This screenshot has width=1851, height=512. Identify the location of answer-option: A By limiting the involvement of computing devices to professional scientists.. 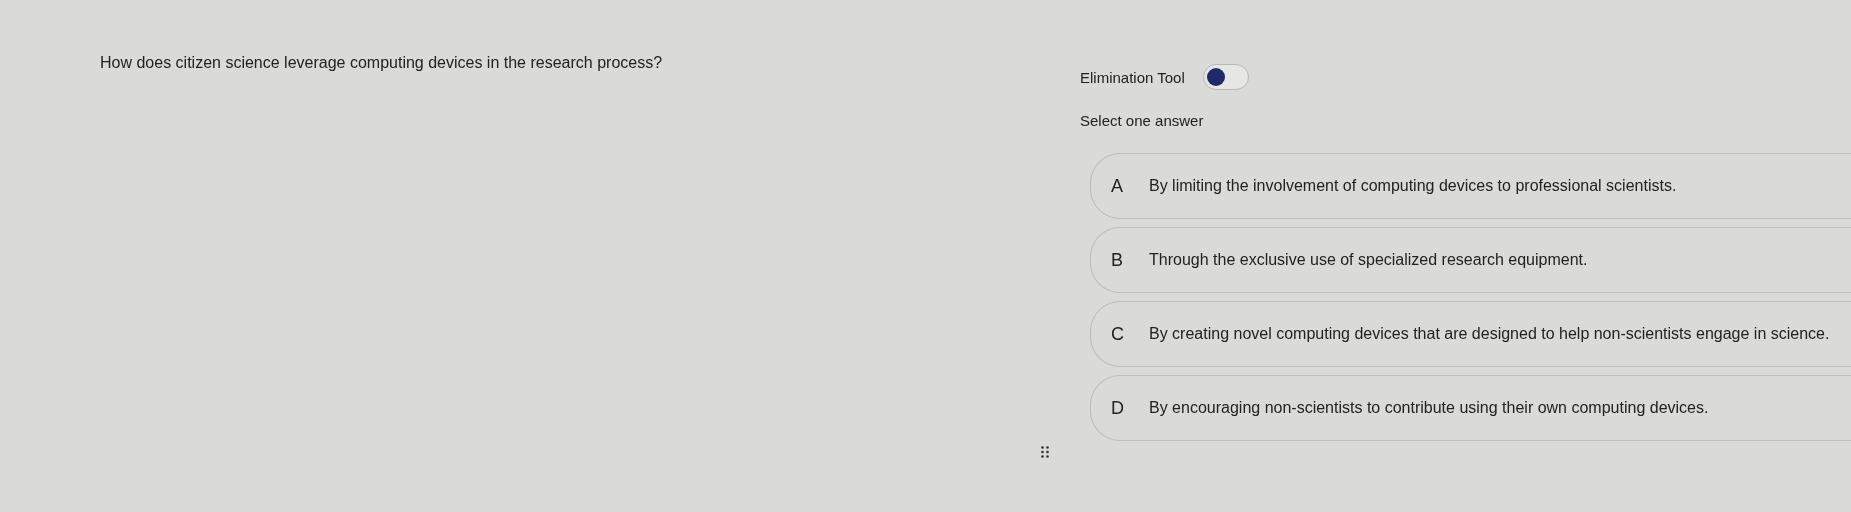
(1470, 186).